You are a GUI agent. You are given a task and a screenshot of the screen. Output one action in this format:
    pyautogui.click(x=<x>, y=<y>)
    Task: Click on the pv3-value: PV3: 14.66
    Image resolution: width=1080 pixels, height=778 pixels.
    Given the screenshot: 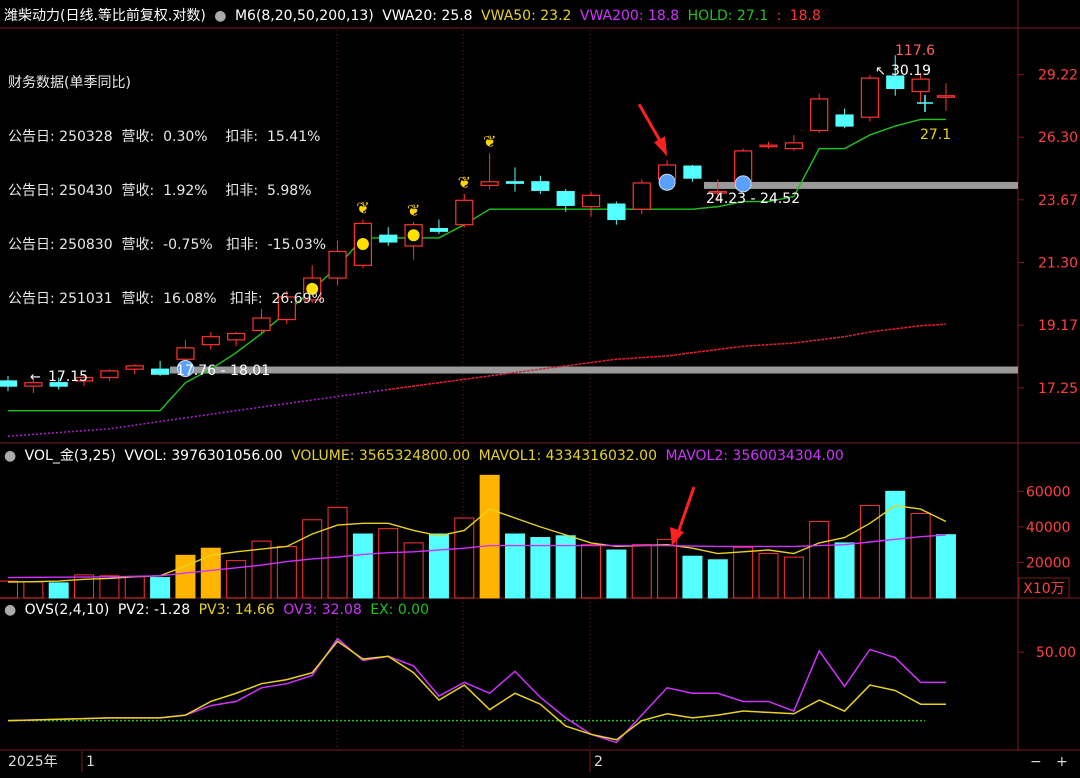 What is the action you would take?
    pyautogui.click(x=236, y=610)
    